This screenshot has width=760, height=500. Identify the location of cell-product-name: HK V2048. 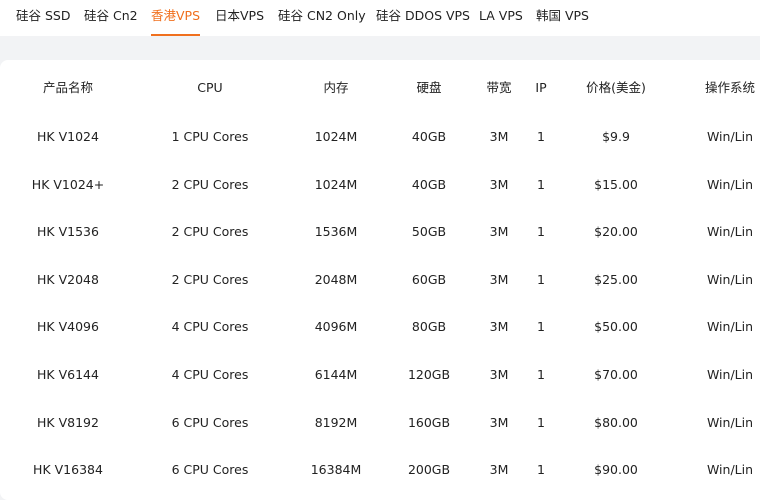
(68, 279).